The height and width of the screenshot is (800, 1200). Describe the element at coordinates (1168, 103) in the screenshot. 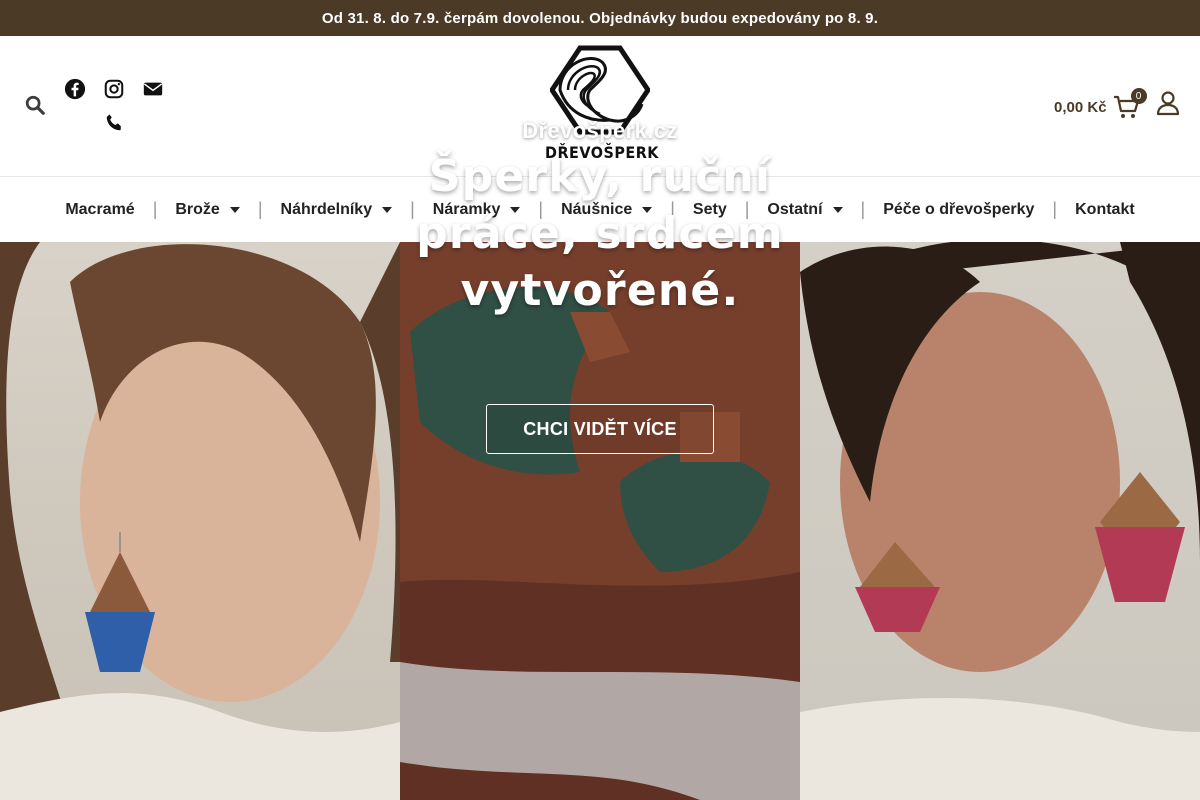

I see `user-icon` at that location.